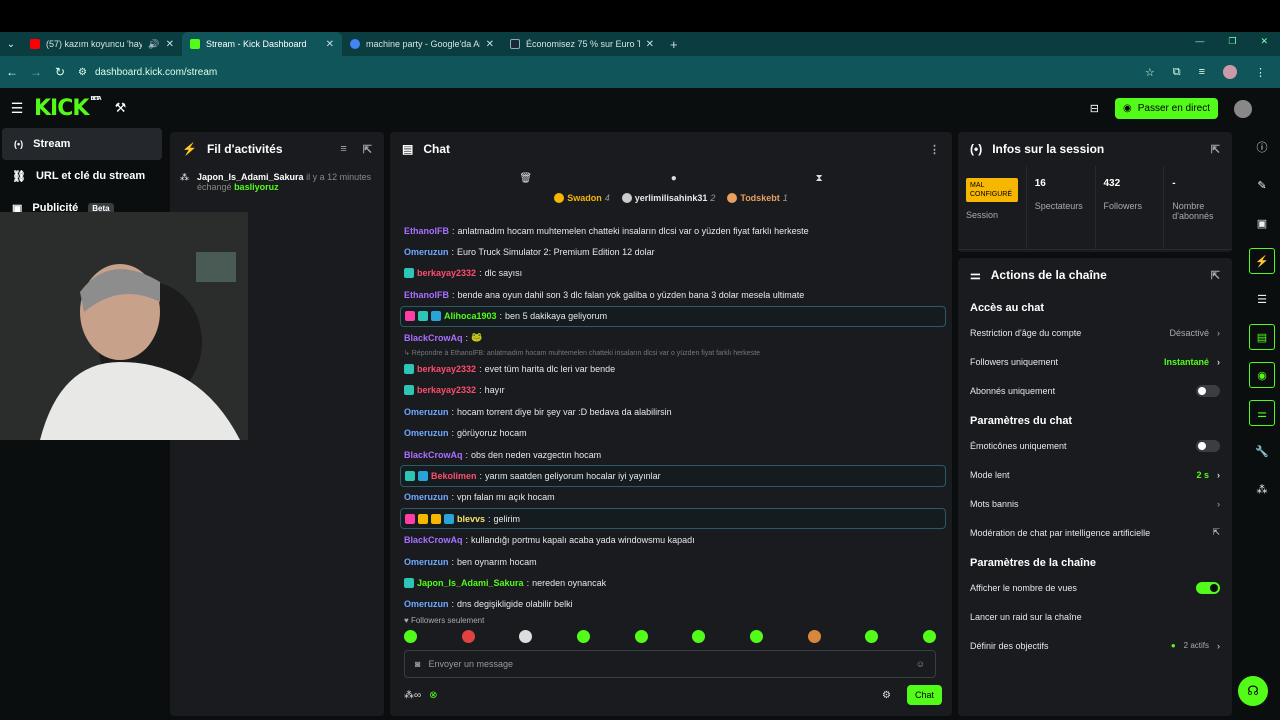  I want to click on goals-setting: Définir des objectifs ● 2 actifs ›, so click(1095, 645).